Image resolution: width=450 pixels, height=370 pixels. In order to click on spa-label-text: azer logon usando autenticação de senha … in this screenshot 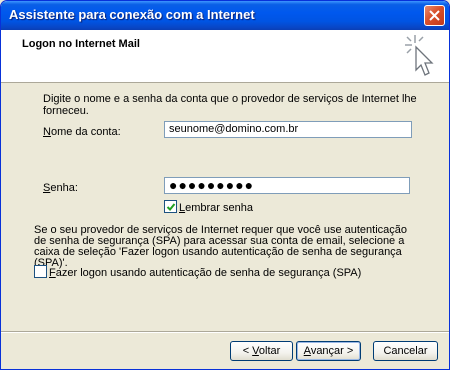, I will do `click(208, 273)`.